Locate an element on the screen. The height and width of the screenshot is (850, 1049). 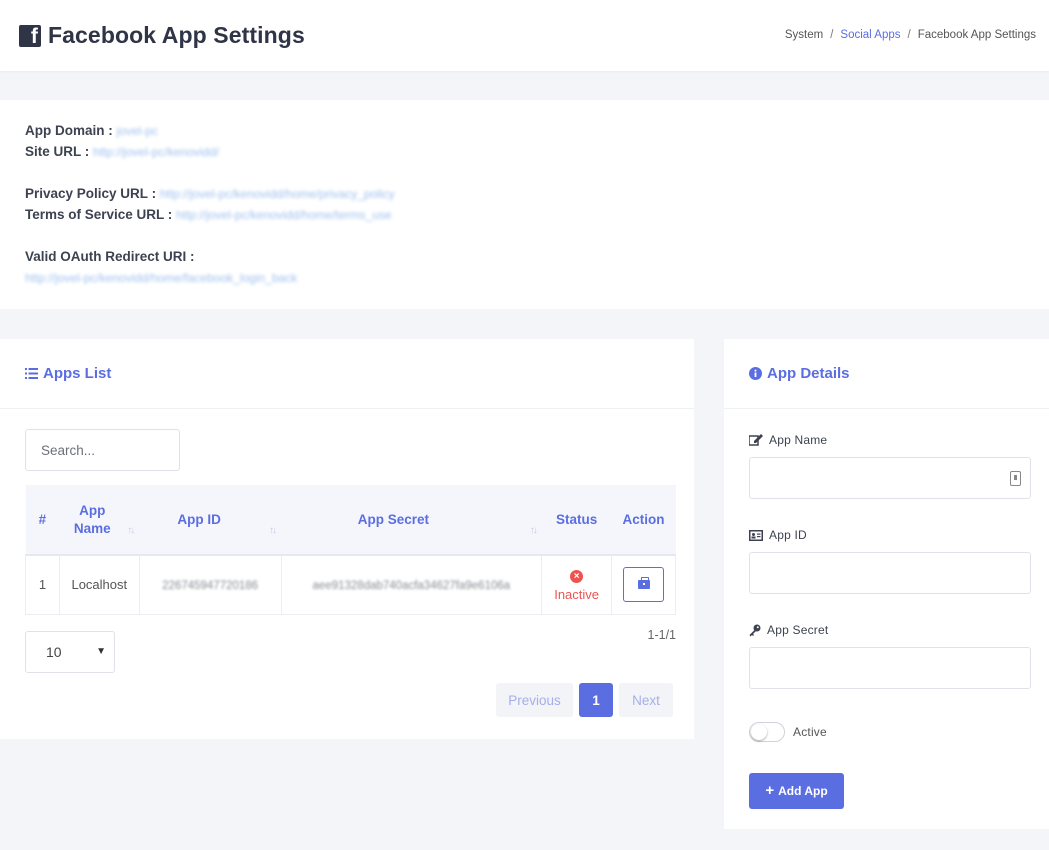
site-url-value: http://jovel-pc/kenovidd/ is located at coordinates (156, 152).